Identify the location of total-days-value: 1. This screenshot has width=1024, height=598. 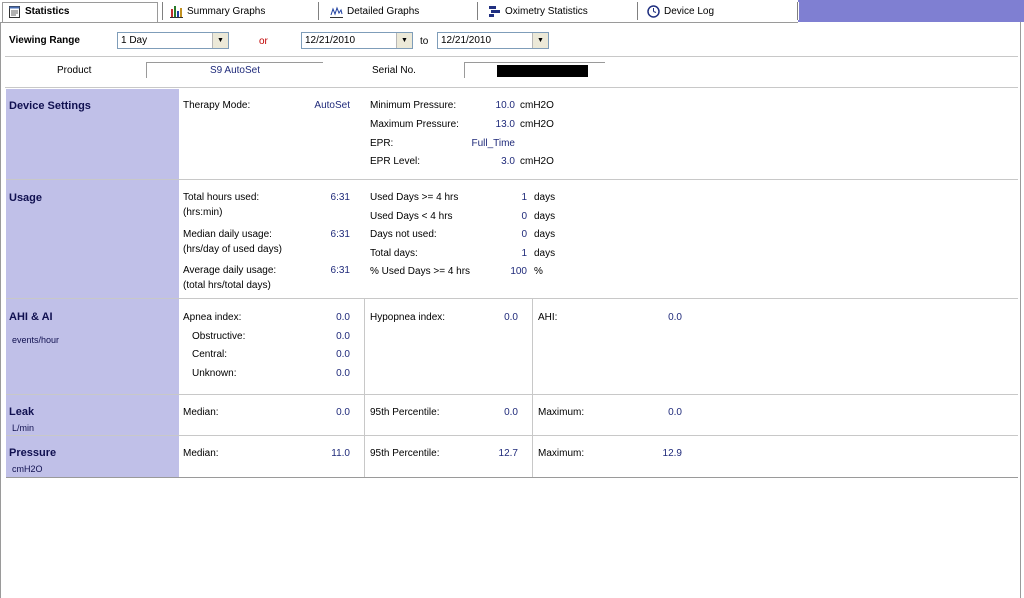
(524, 253).